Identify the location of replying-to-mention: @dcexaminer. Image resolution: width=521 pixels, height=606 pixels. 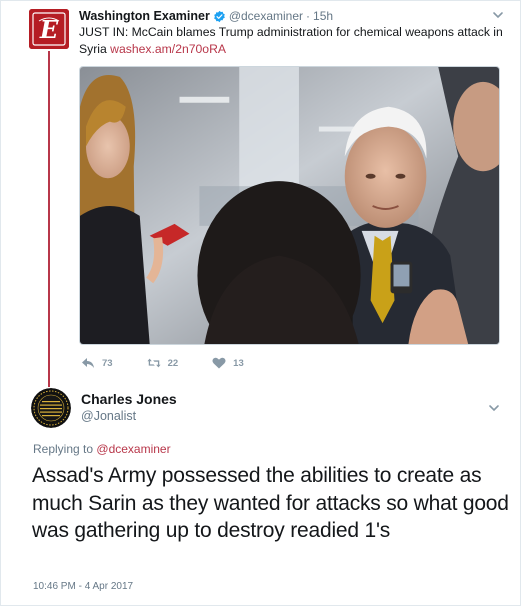
(133, 449).